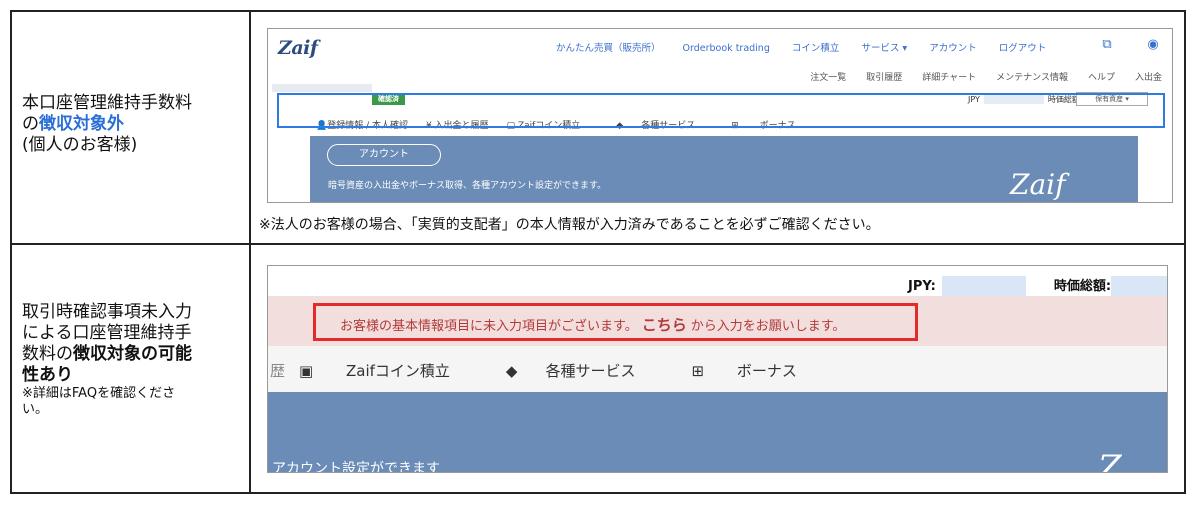 The height and width of the screenshot is (506, 1200). Describe the element at coordinates (47, 354) in the screenshot. I see `row2-line3-prefix: 数料の` at that location.